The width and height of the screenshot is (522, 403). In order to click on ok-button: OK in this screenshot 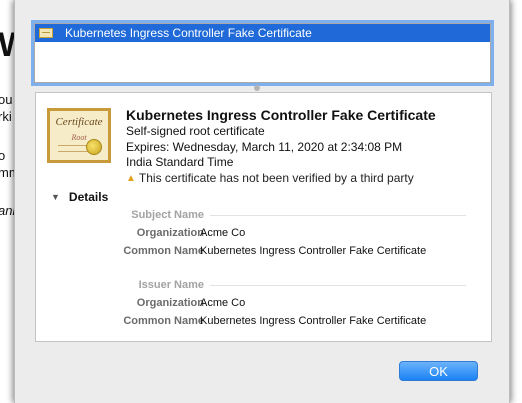, I will do `click(438, 371)`.